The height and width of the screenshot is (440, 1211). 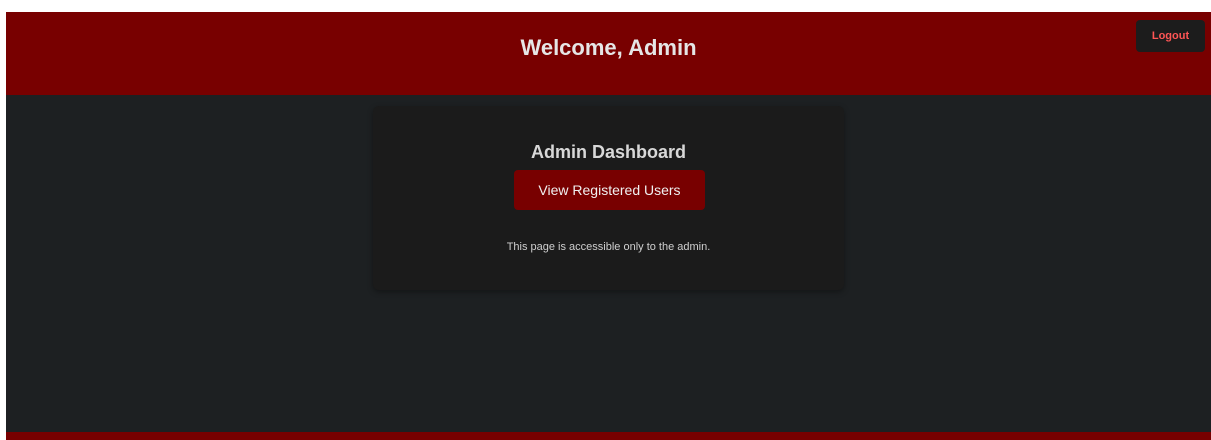 What do you see at coordinates (609, 190) in the screenshot?
I see `view-registered-users-button: View Registered Users` at bounding box center [609, 190].